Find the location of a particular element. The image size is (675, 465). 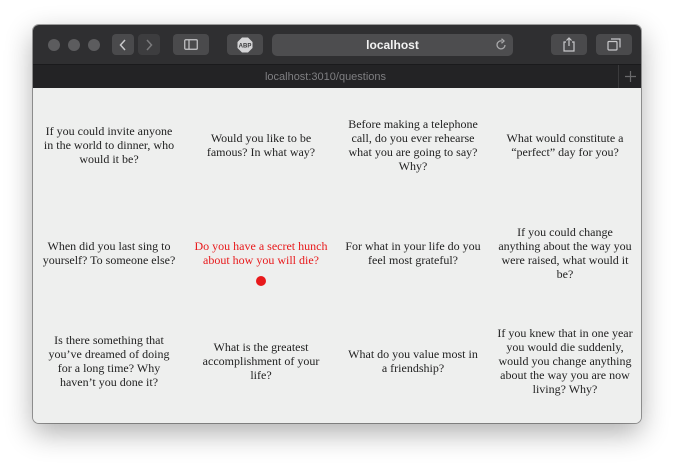

reload-button is located at coordinates (501, 47).